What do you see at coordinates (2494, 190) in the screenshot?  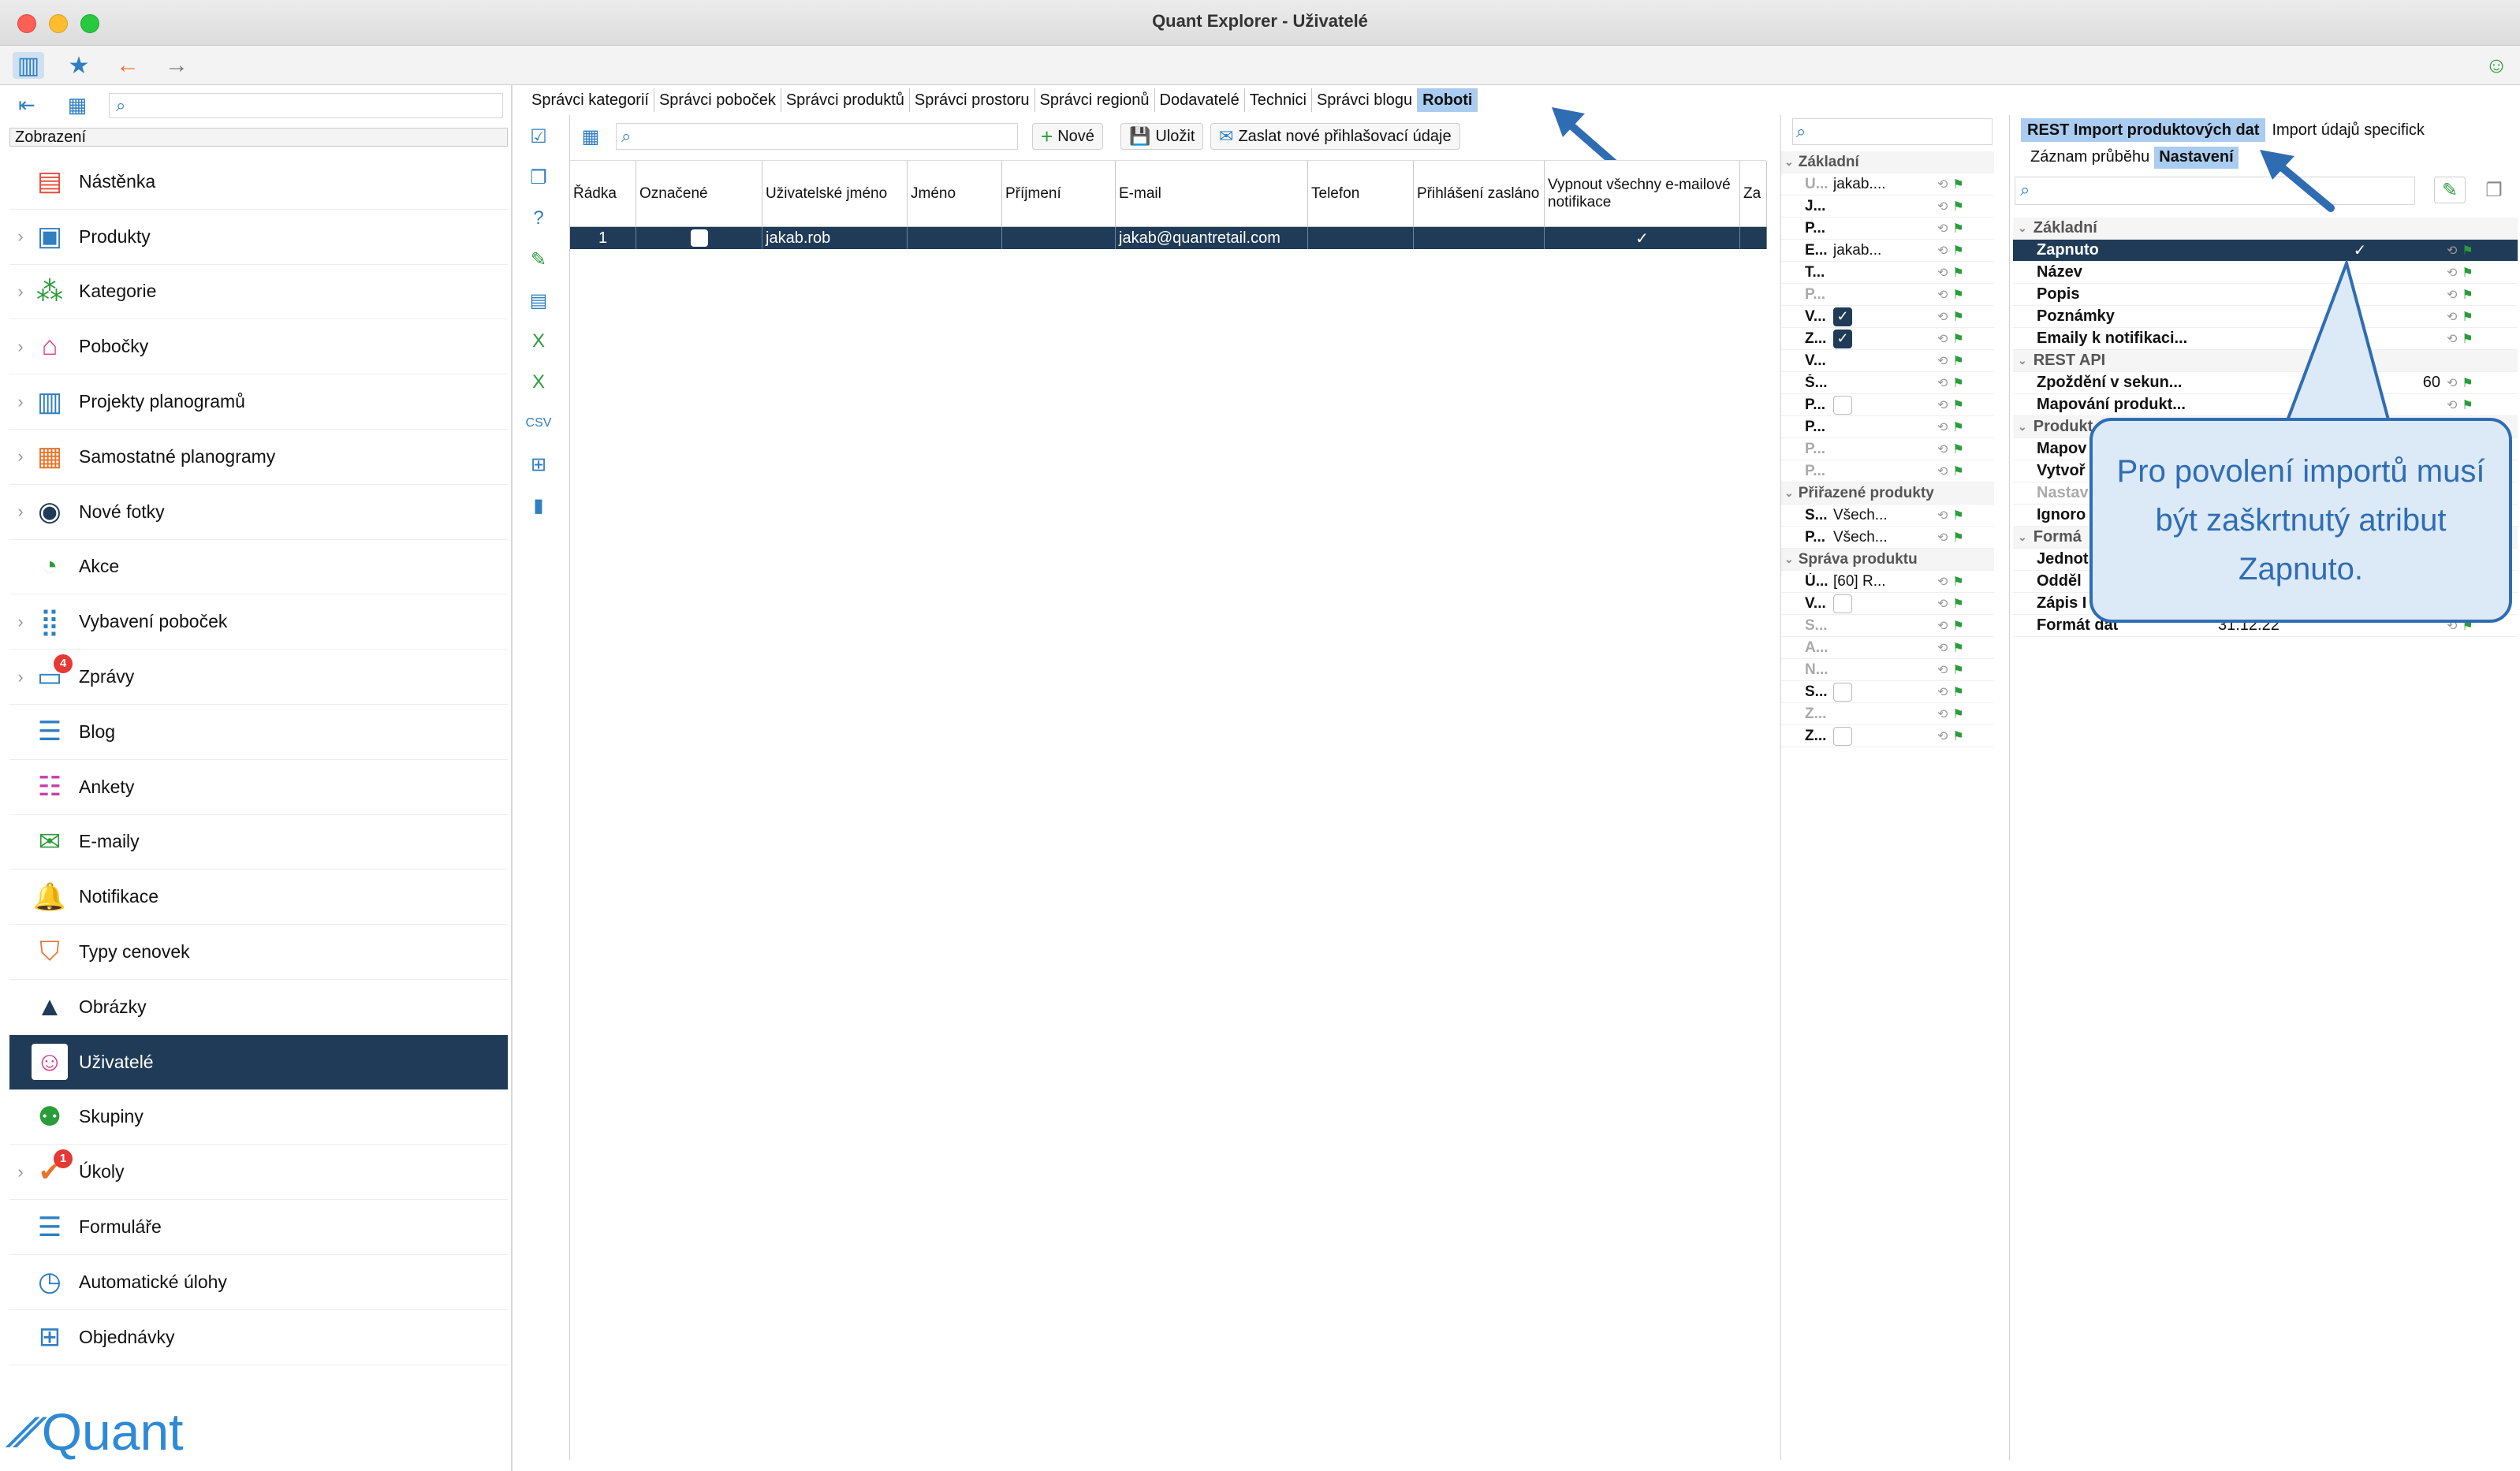 I see `copy-settings-icon: ❐` at bounding box center [2494, 190].